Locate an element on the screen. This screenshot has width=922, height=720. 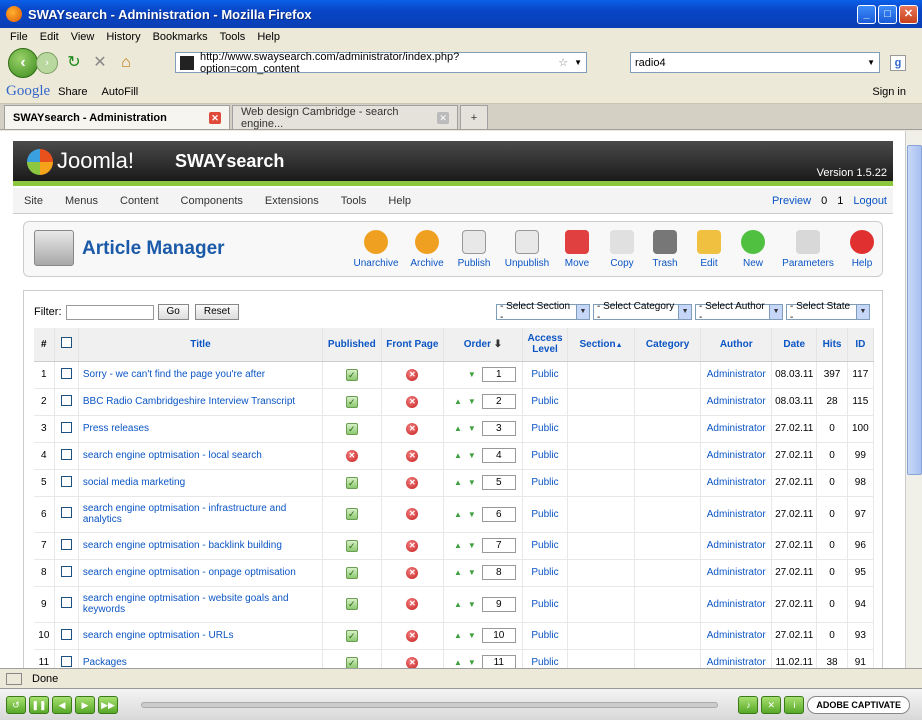
col-published: Published is located at coordinates (352, 345).